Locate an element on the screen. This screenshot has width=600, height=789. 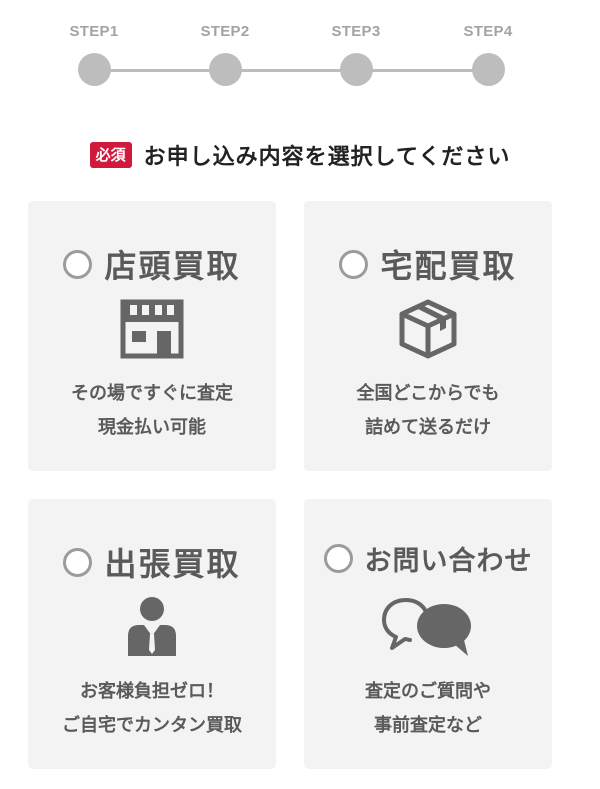
section-heading: 必須 お申し込み内容を選択してください is located at coordinates (300, 155).